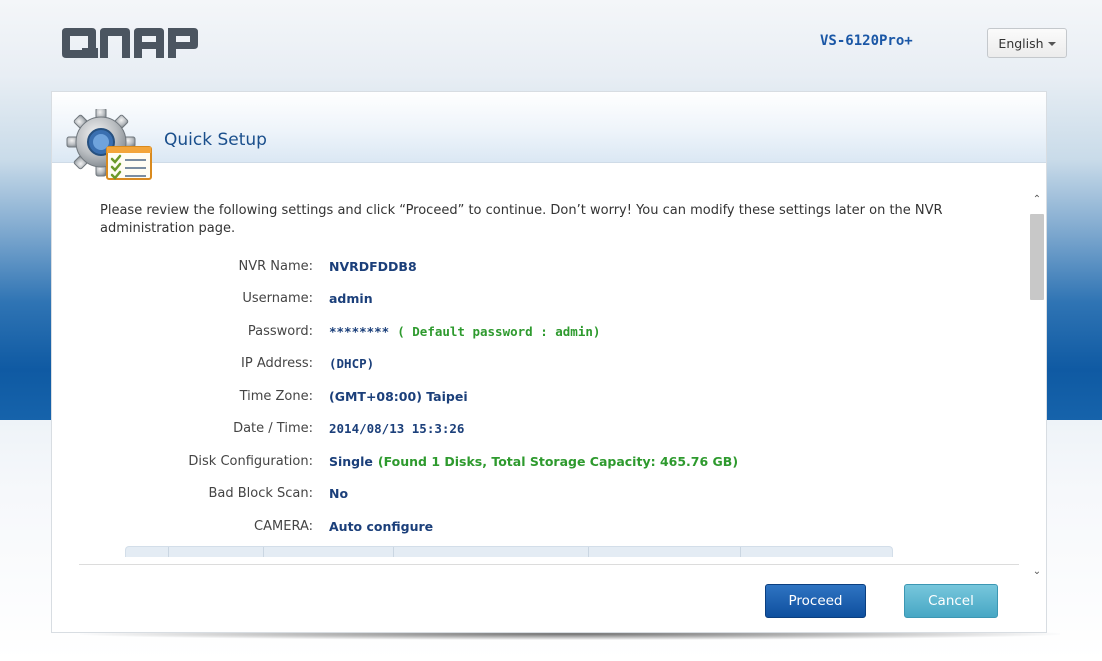  I want to click on dialog-header, so click(549, 127).